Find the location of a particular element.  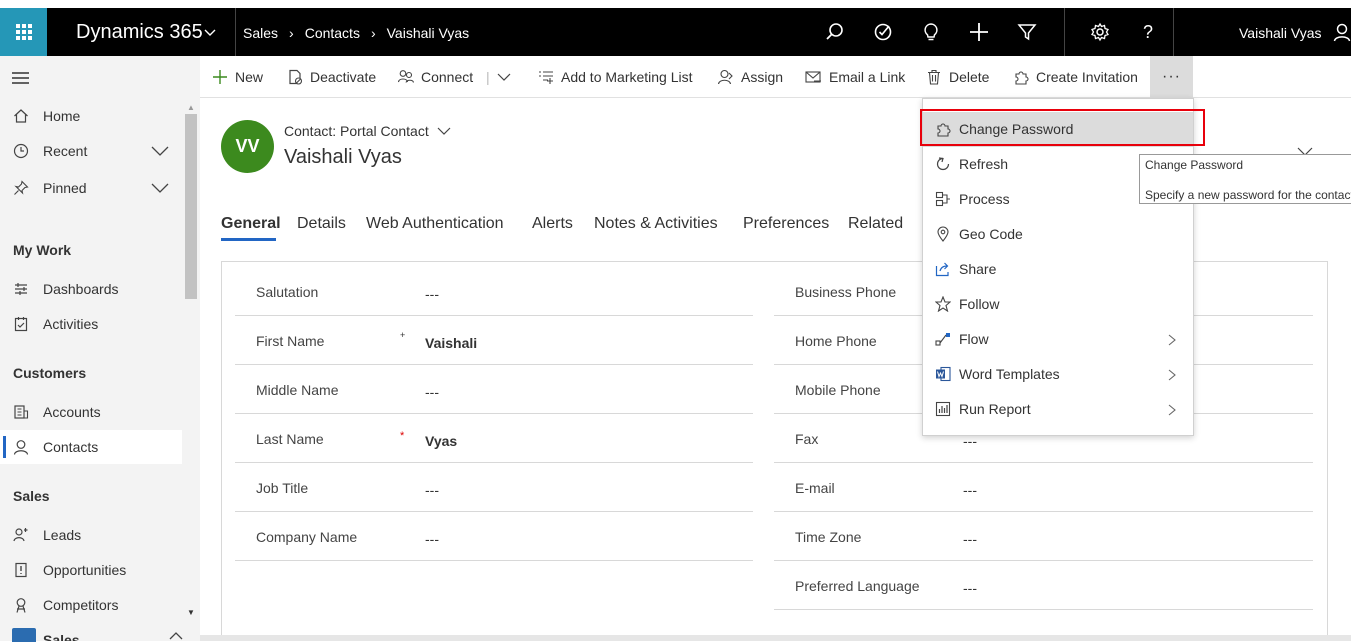

breadcrumb-sales: Sales is located at coordinates (260, 33).